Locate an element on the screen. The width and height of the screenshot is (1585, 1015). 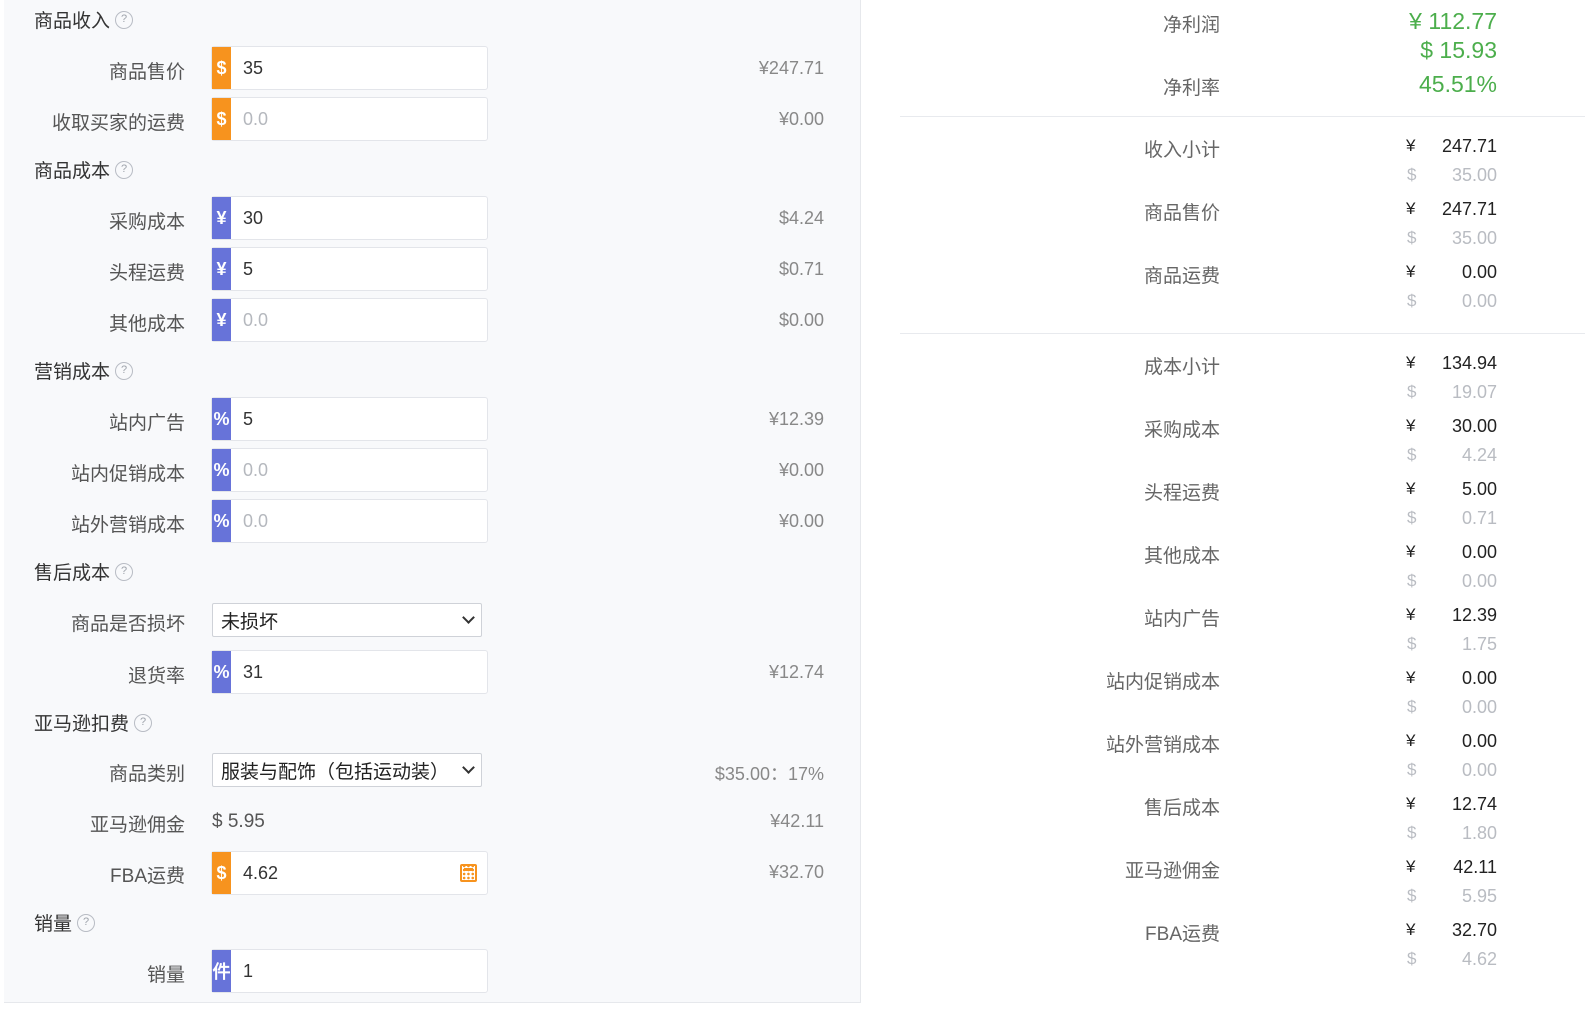
section-title-income: 商品收入? is located at coordinates (84, 19).